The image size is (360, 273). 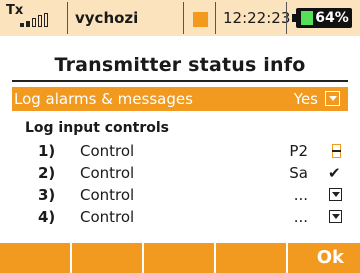 What do you see at coordinates (335, 173) in the screenshot?
I see `checkmark-icon: ✔` at bounding box center [335, 173].